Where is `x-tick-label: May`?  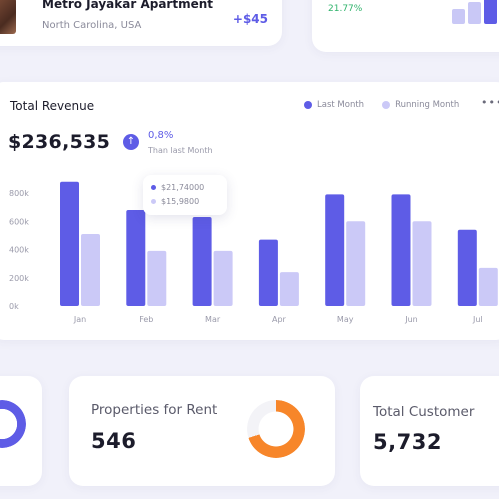 x-tick-label: May is located at coordinates (345, 319).